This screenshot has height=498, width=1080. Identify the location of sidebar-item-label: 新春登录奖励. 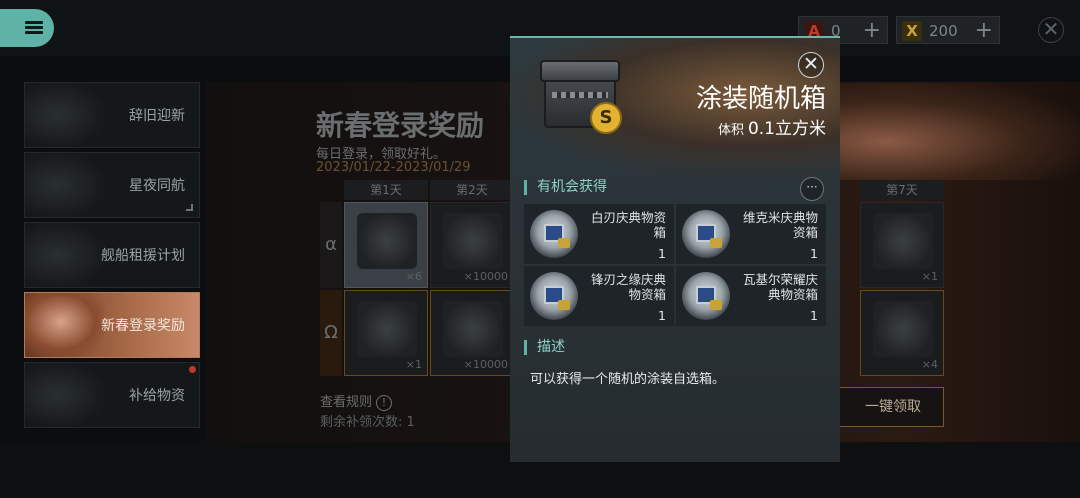
(143, 326).